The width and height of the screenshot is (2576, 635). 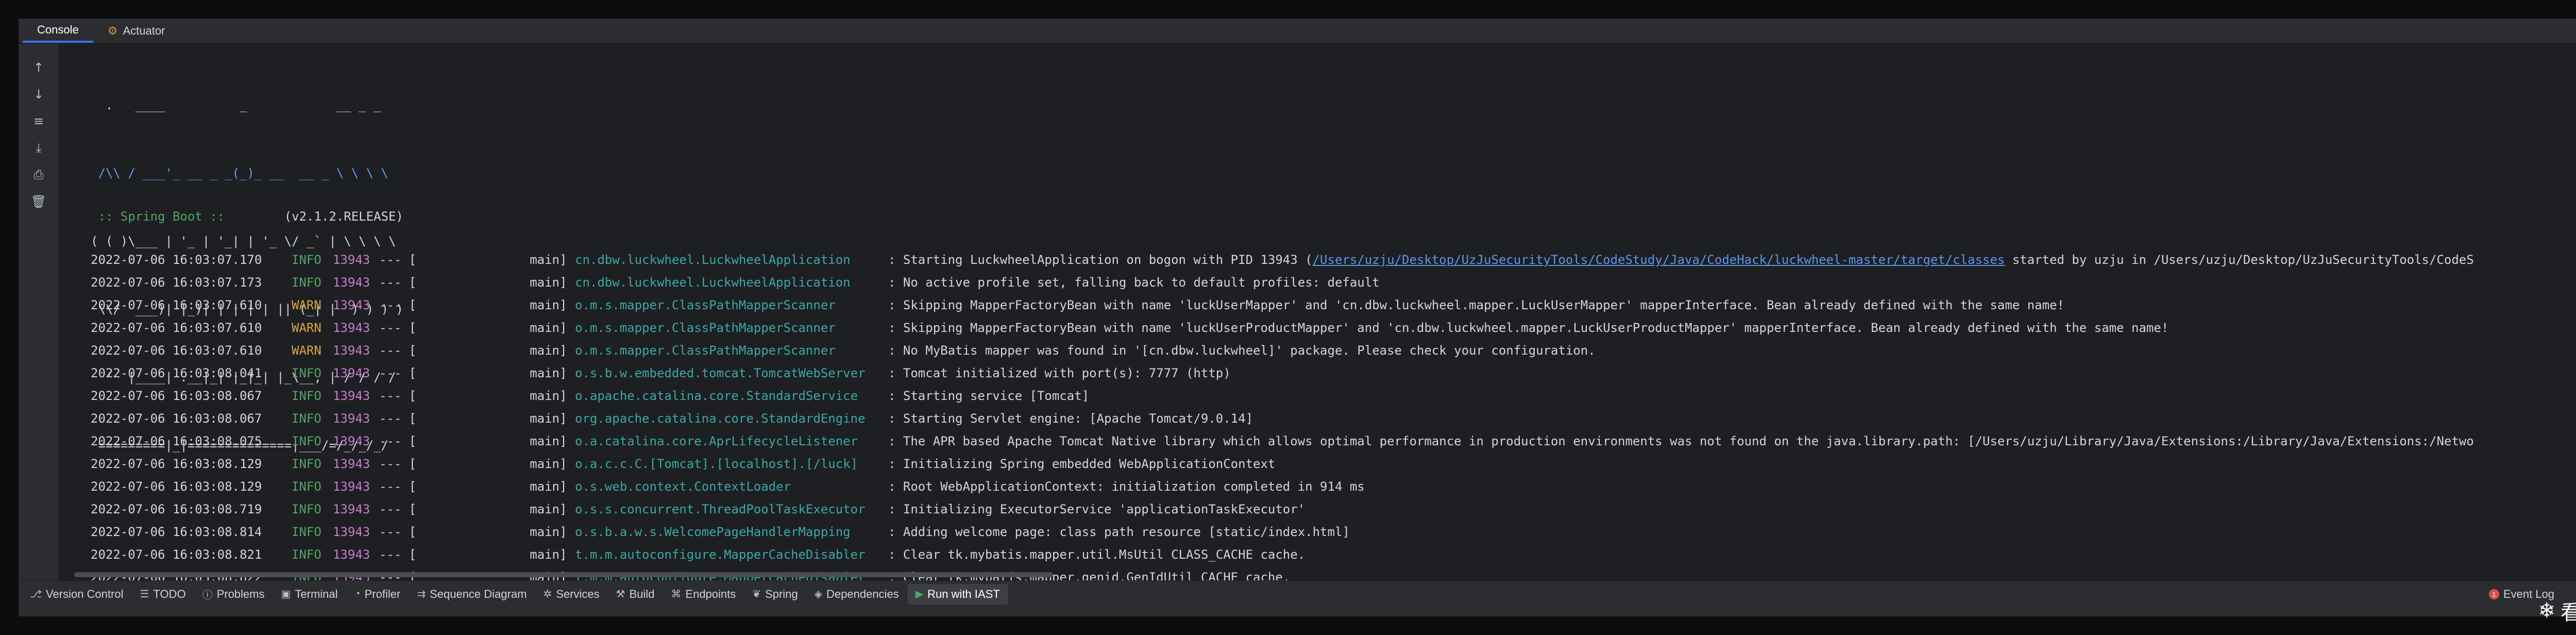 What do you see at coordinates (1297, 31) in the screenshot?
I see `run-tabs: Console ⚙ Actuator` at bounding box center [1297, 31].